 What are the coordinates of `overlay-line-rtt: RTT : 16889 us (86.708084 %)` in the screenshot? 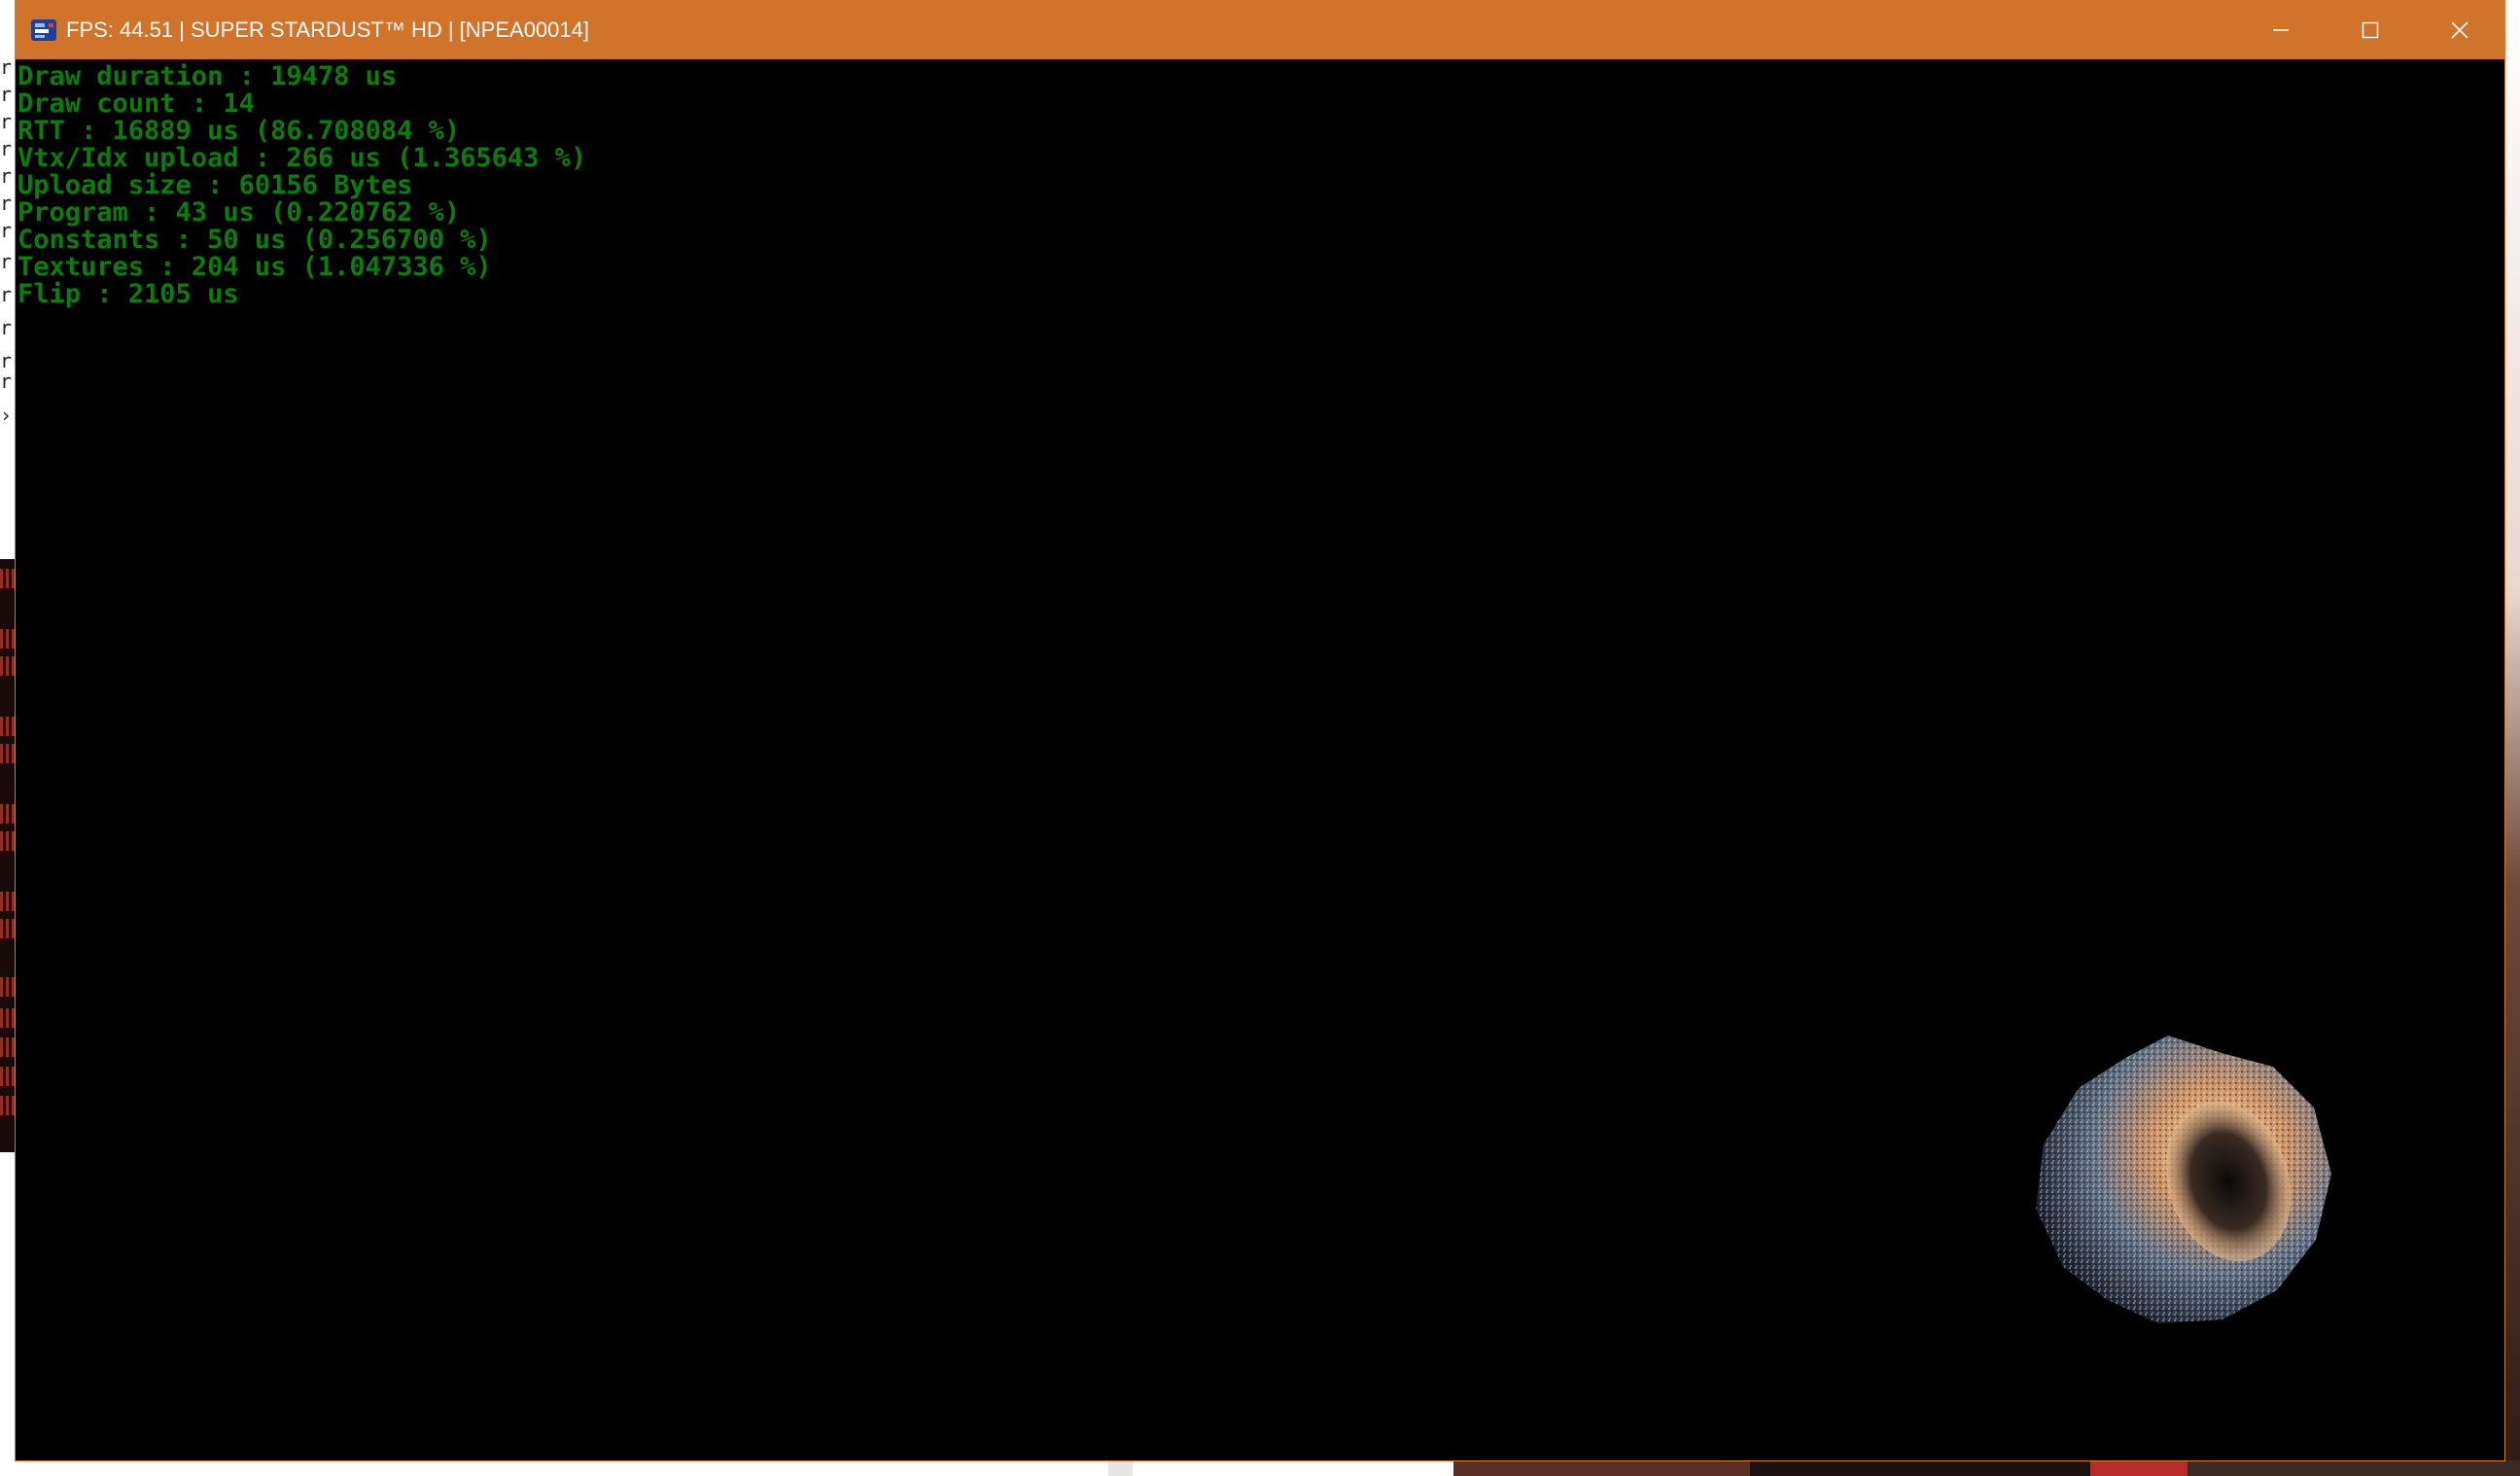 It's located at (239, 131).